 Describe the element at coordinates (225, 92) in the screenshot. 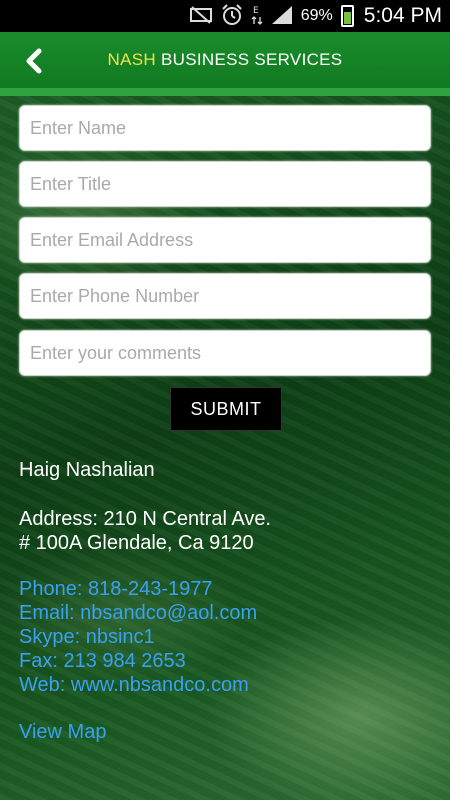

I see `header-stripe` at that location.